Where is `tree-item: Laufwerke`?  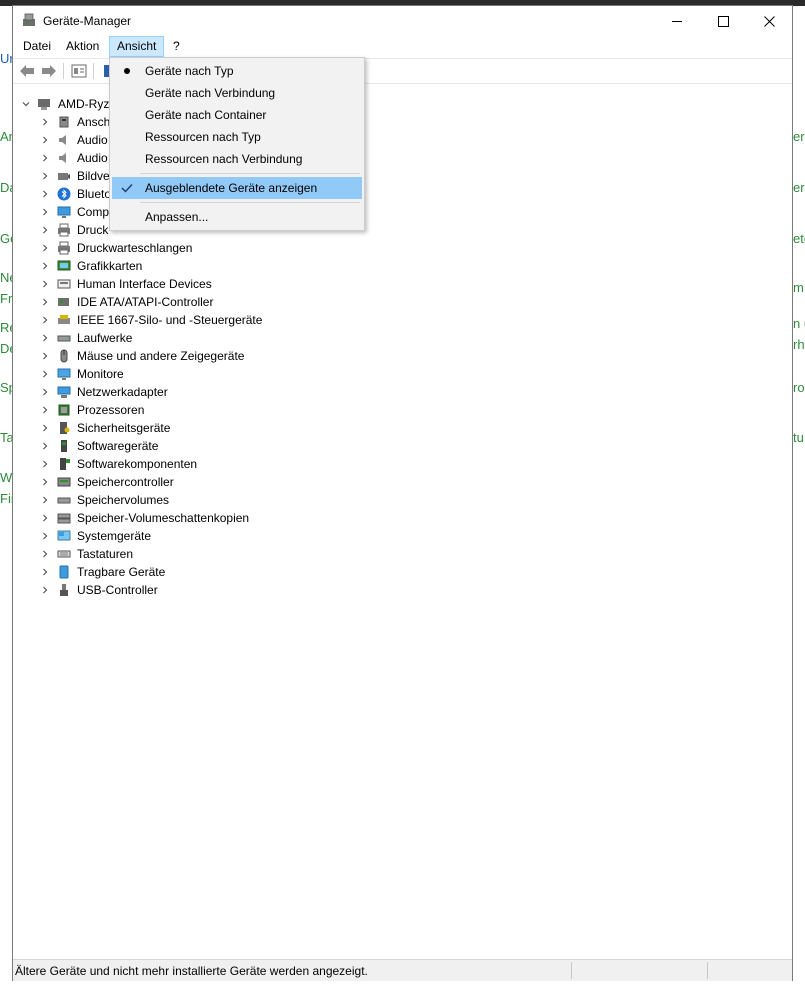
tree-item: Laufwerke is located at coordinates (394, 338).